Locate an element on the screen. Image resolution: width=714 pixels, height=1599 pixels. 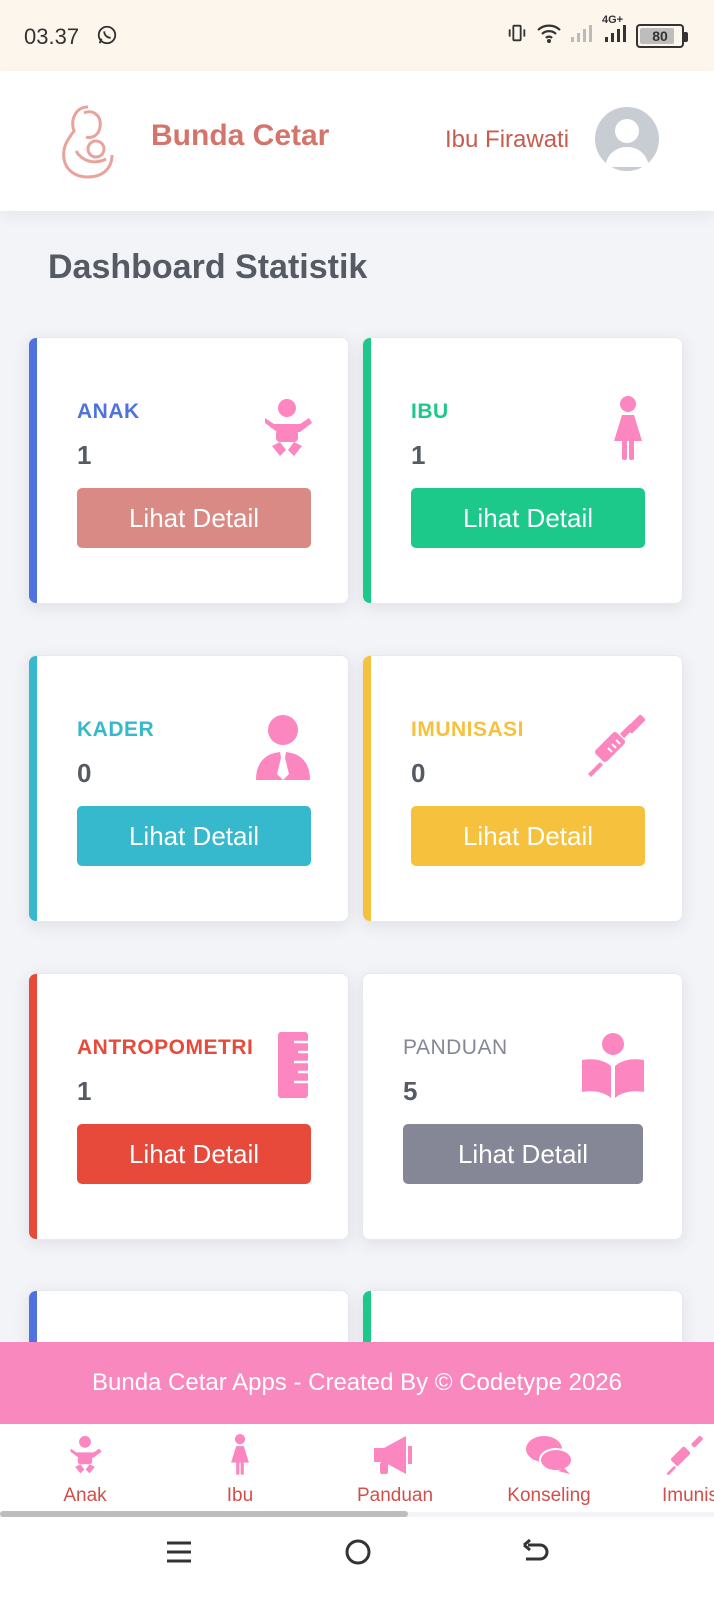
wifi-icon is located at coordinates (549, 35).